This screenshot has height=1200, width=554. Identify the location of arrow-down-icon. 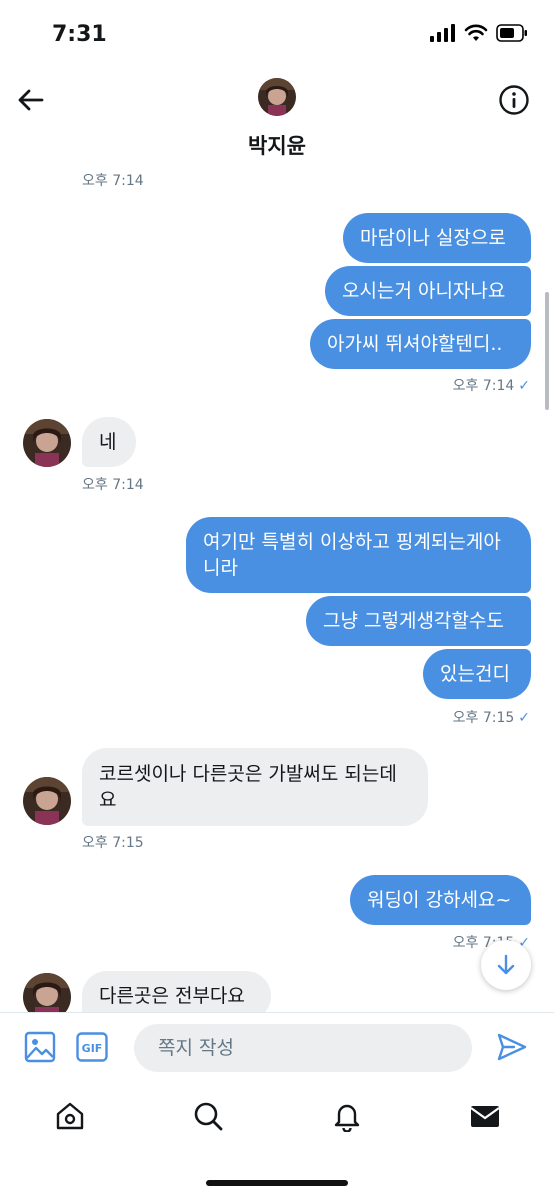
(506, 964).